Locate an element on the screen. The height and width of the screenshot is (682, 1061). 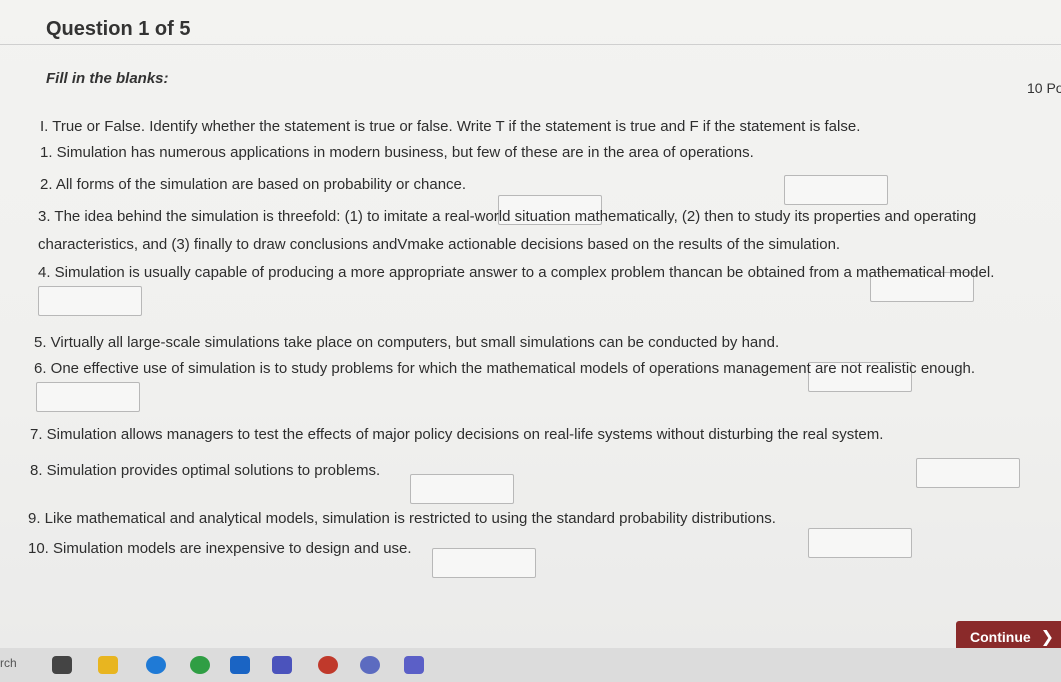
chevron-right-icon: ❯ is located at coordinates (1047, 637).